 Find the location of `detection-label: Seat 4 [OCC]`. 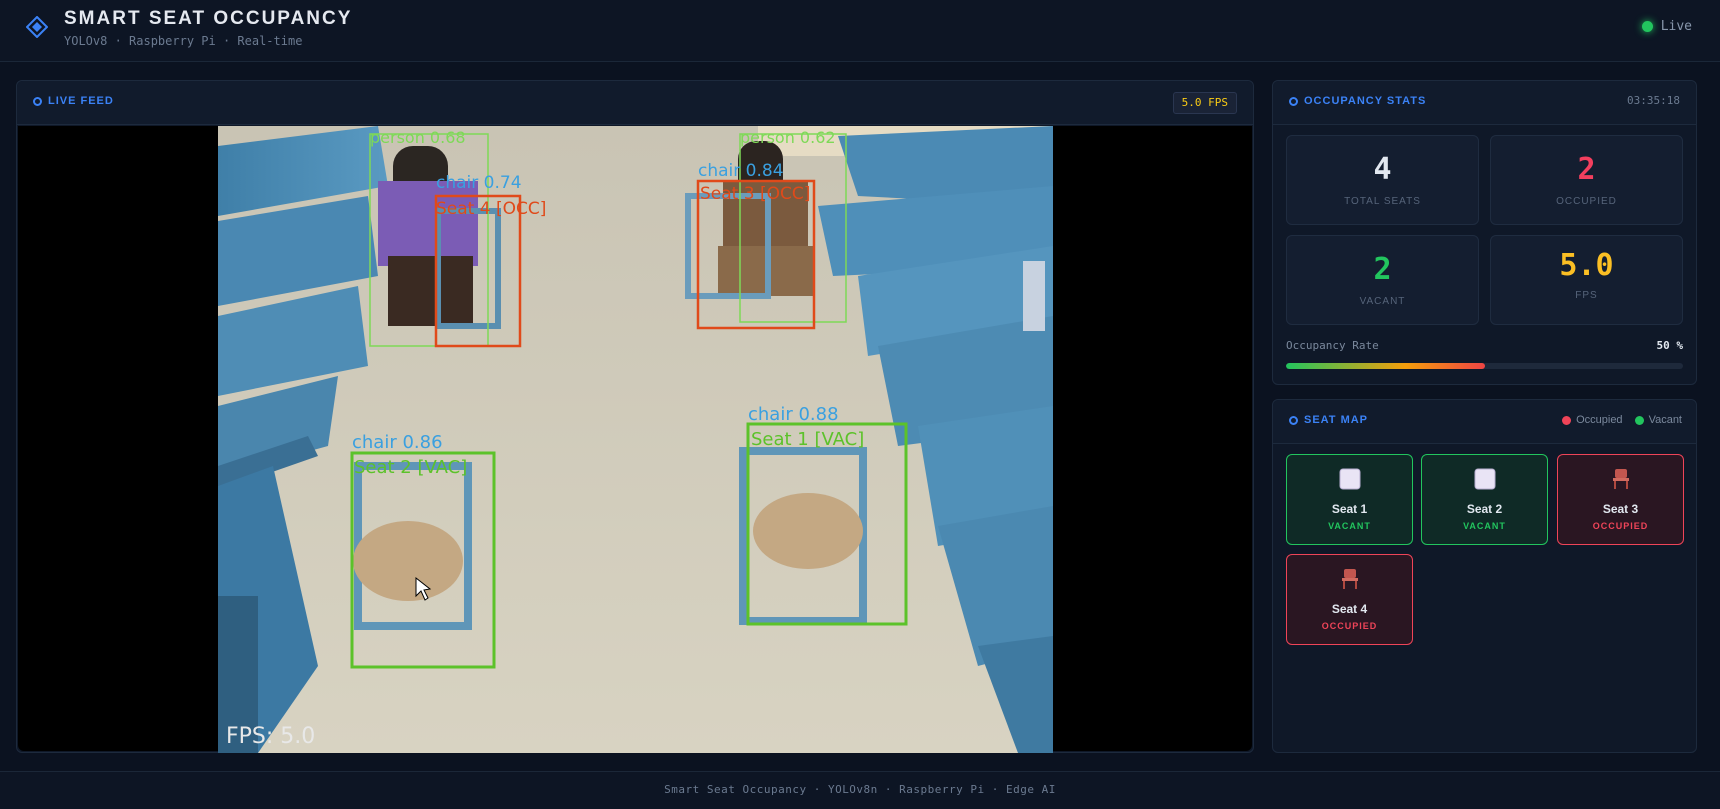

detection-label: Seat 4 [OCC] is located at coordinates (491, 209).